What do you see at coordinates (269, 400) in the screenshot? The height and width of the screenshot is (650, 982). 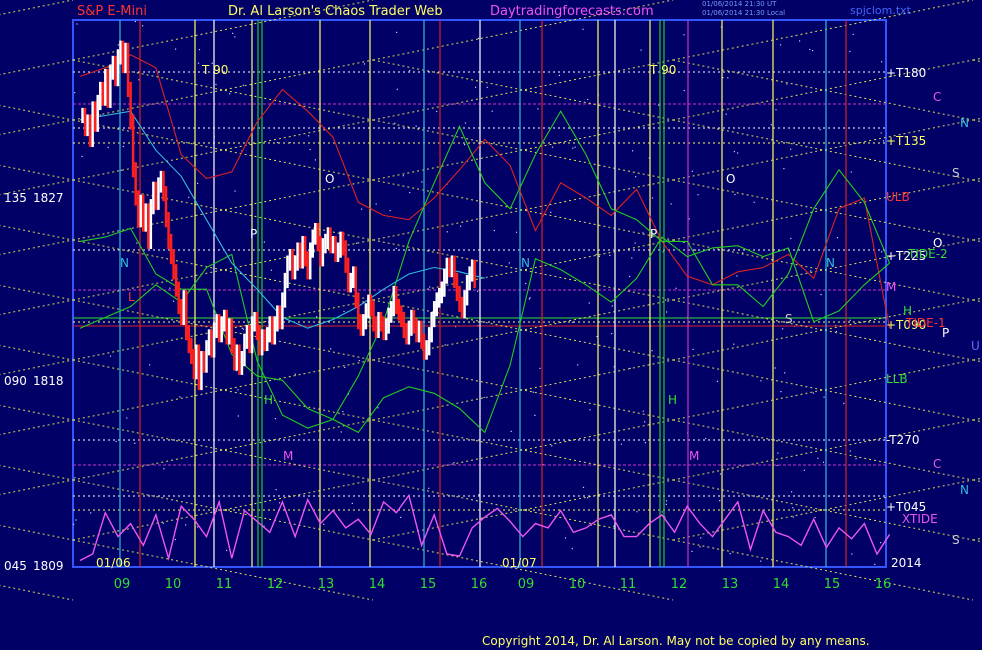 I see `planet-h-marker-1: H` at bounding box center [269, 400].